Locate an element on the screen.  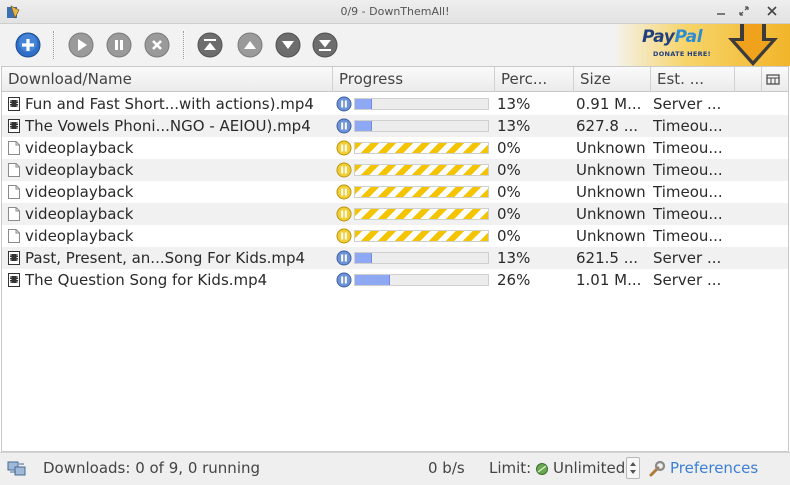
add-icon is located at coordinates (28, 45).